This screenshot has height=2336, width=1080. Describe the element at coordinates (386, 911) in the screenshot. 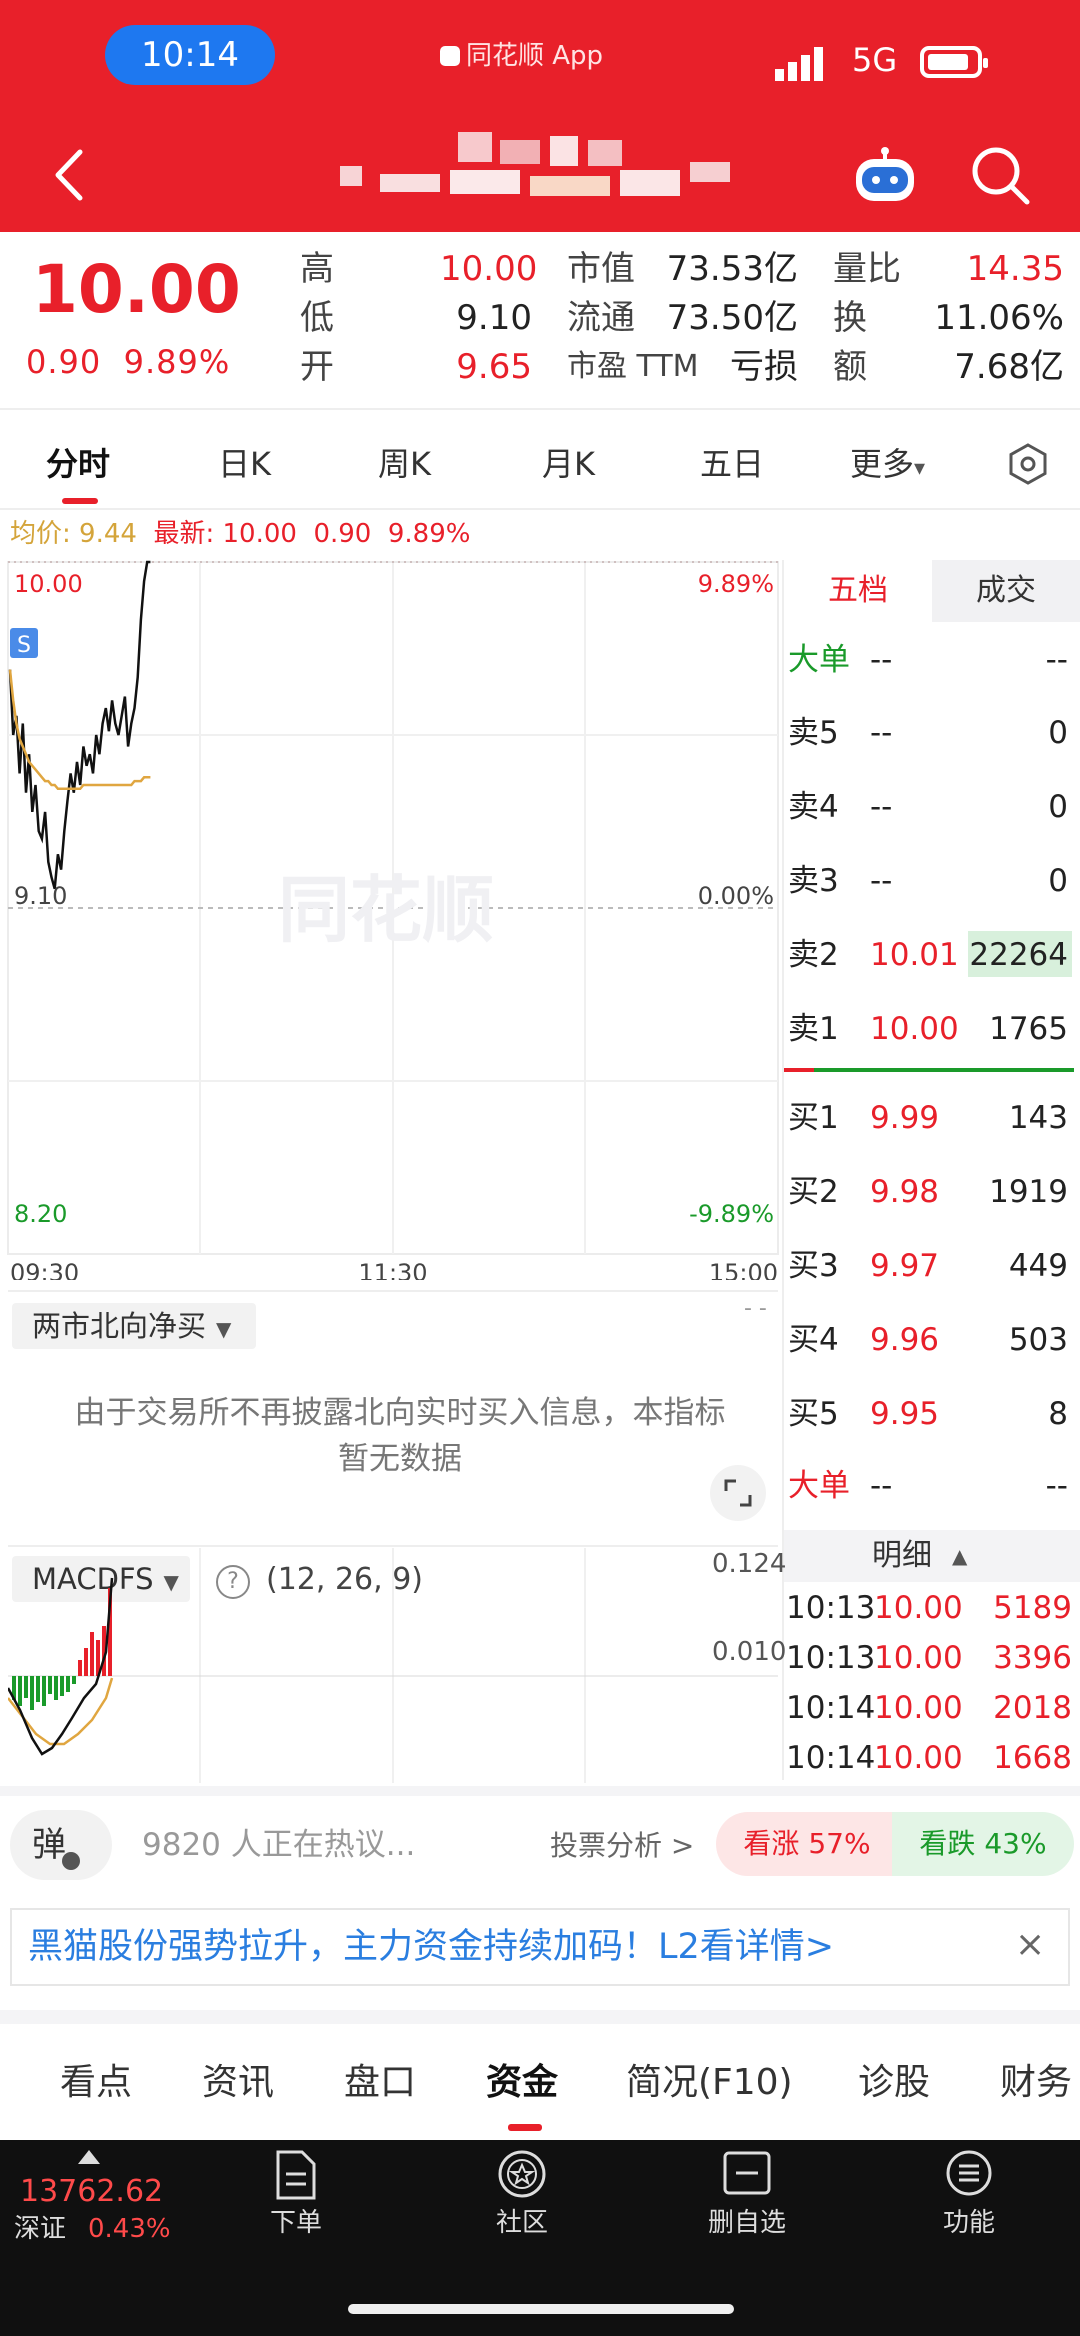

I see `chart-watermark: 同花顺` at that location.